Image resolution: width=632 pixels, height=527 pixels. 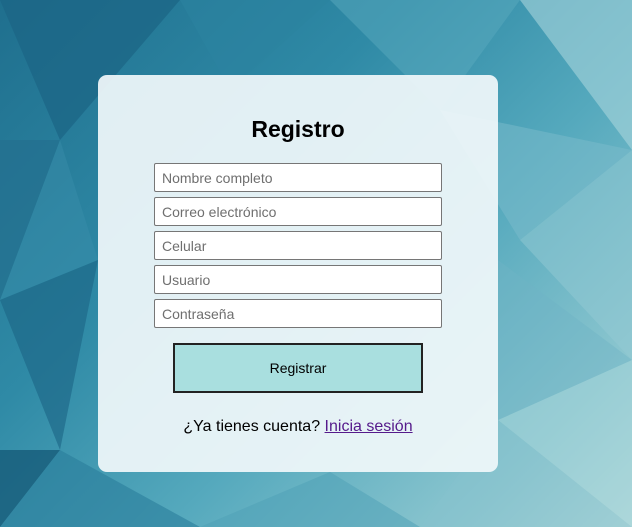 I want to click on email-input, so click(x=298, y=211).